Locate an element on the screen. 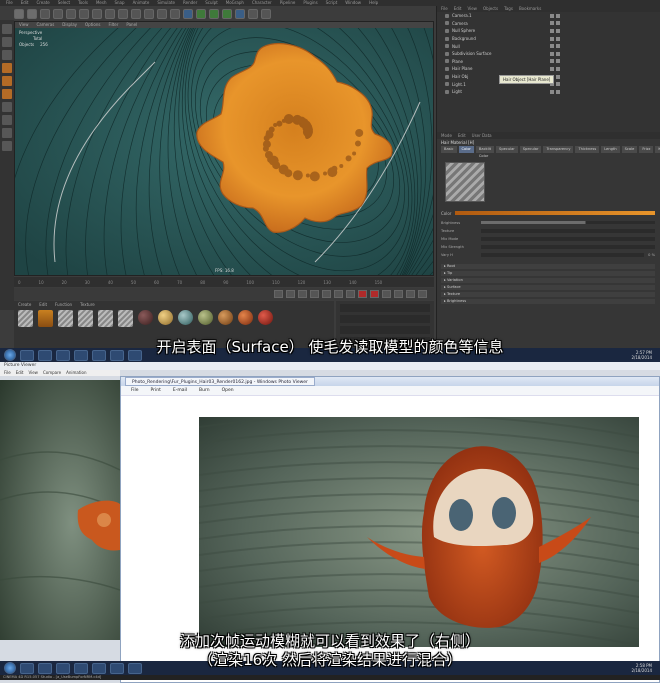 The image size is (660, 683). picture-viewer-menu-item: Compare is located at coordinates (52, 373).